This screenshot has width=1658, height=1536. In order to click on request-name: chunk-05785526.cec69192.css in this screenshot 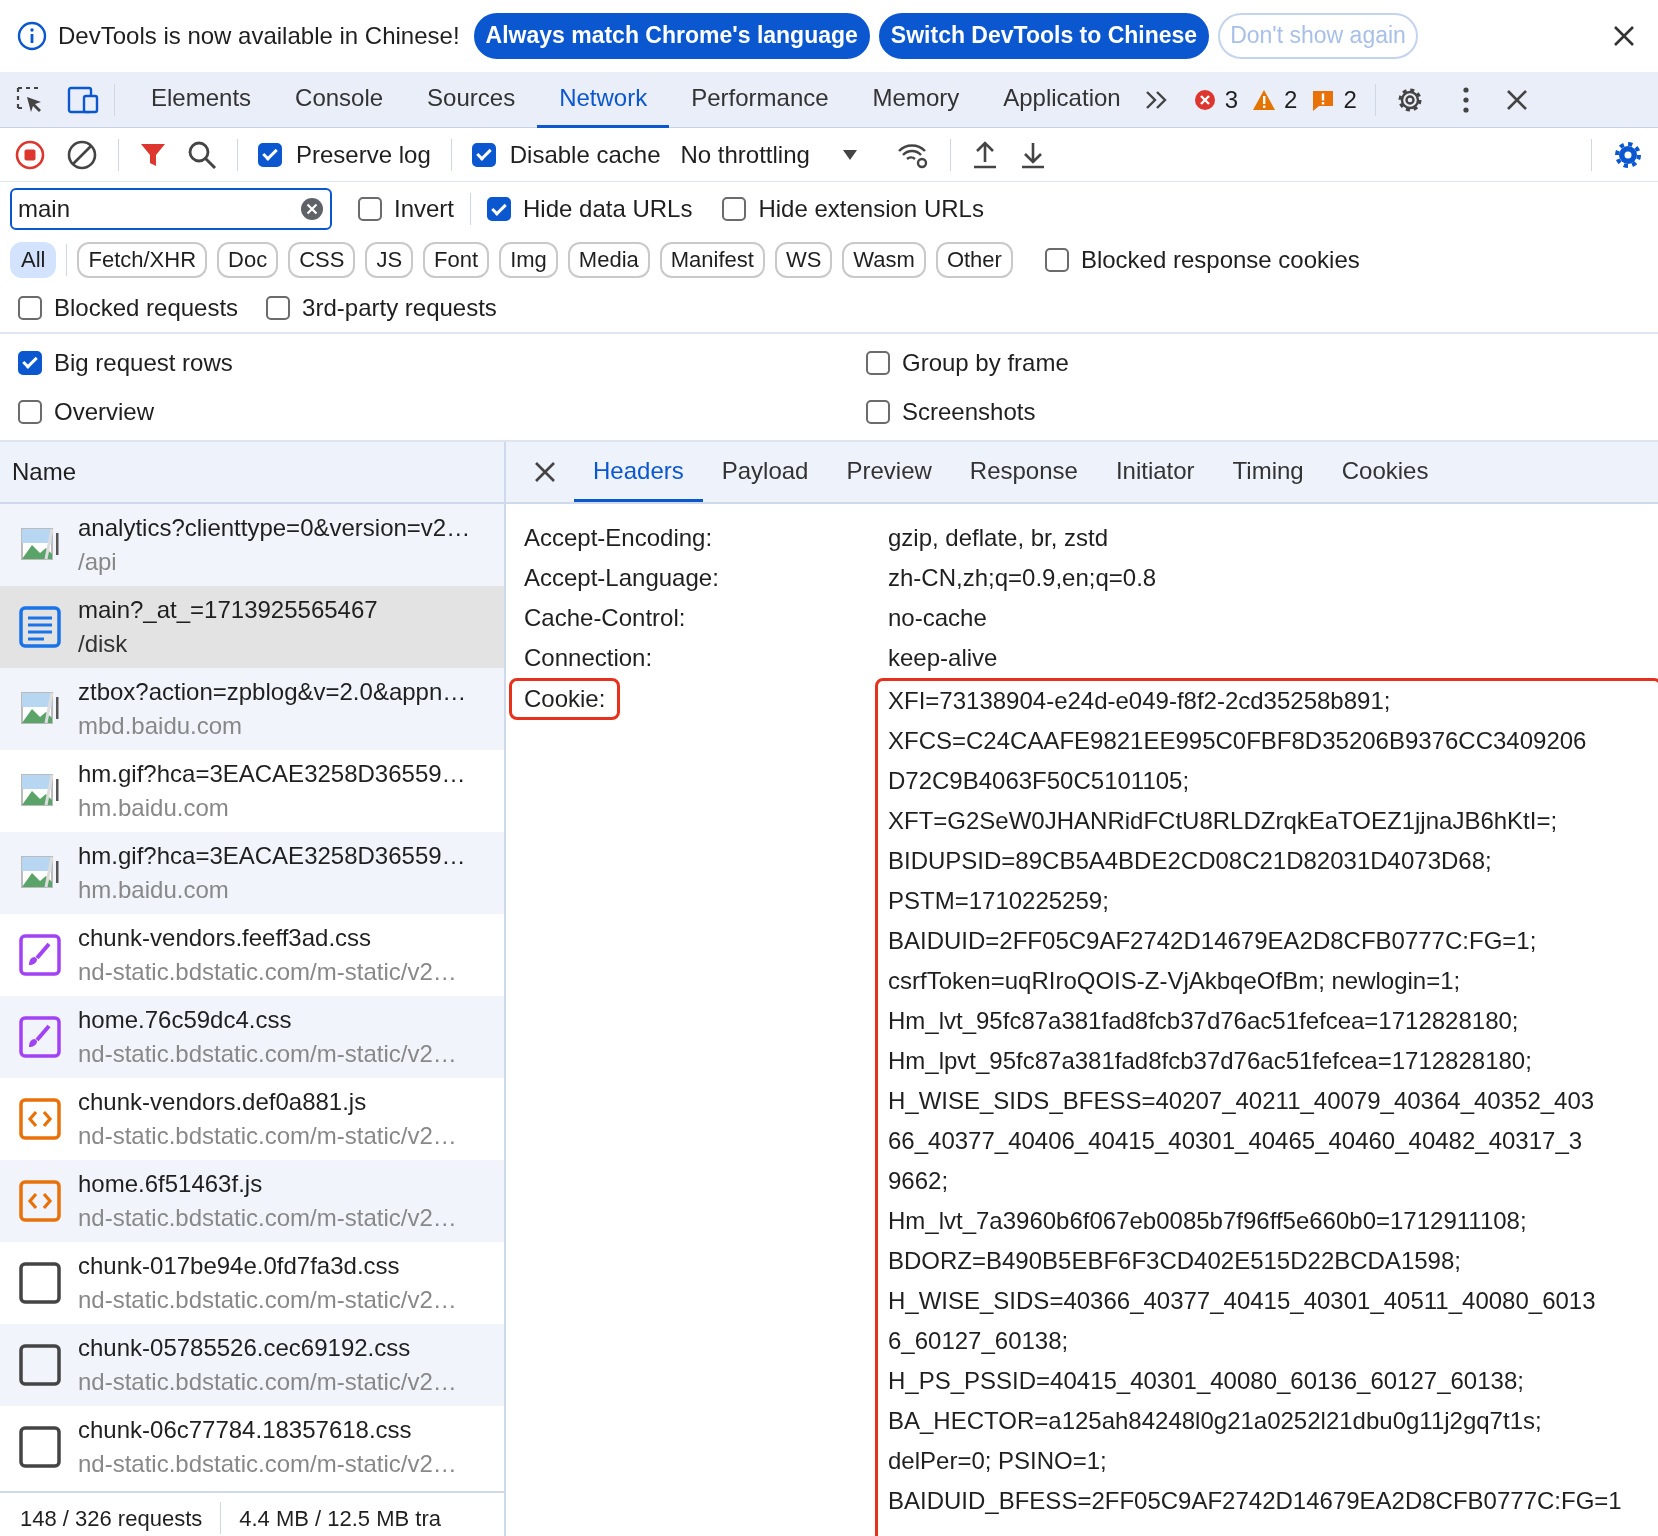, I will do `click(245, 1348)`.